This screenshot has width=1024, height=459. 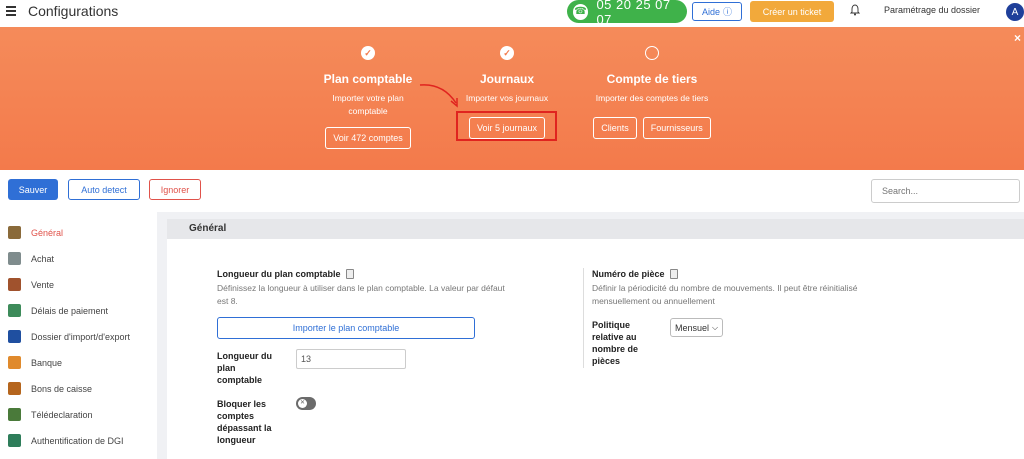 I want to click on sidebar-item-achat: Achat, so click(x=31, y=258).